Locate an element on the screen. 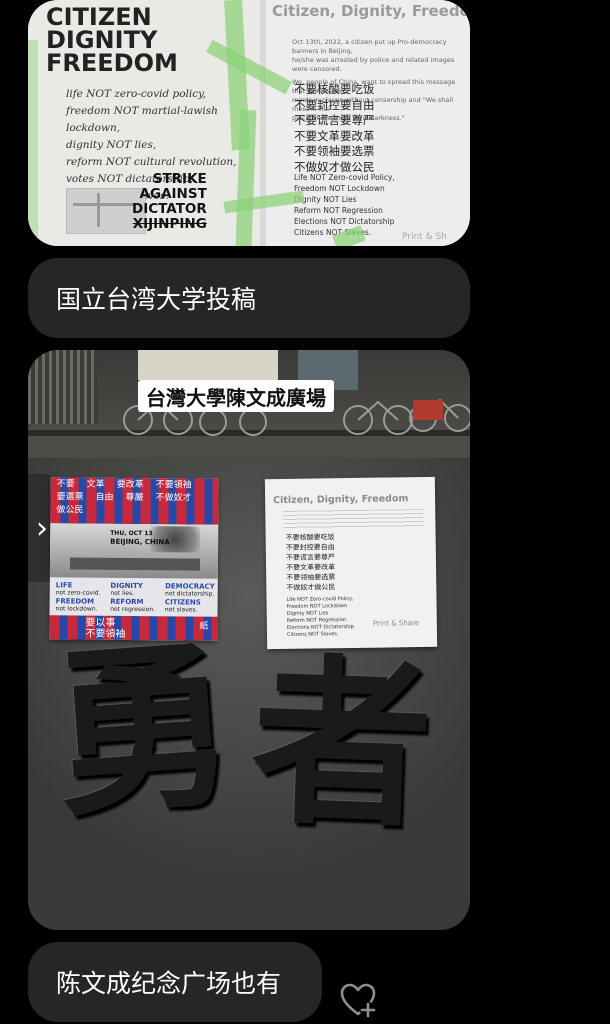 Image resolution: width=610 pixels, height=1024 pixels. message-text: 陈文成纪念广场也有 is located at coordinates (169, 983).